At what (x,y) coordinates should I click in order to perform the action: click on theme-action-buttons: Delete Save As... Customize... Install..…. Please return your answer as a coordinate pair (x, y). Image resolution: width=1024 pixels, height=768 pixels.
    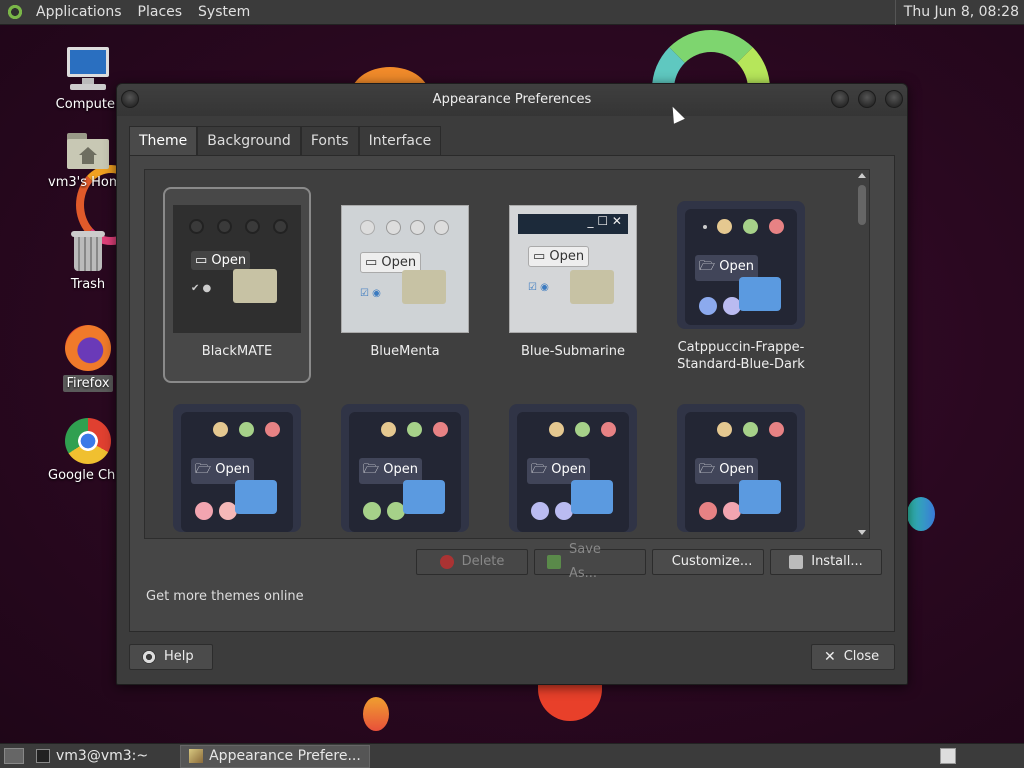
    Looking at the image, I should click on (649, 561).